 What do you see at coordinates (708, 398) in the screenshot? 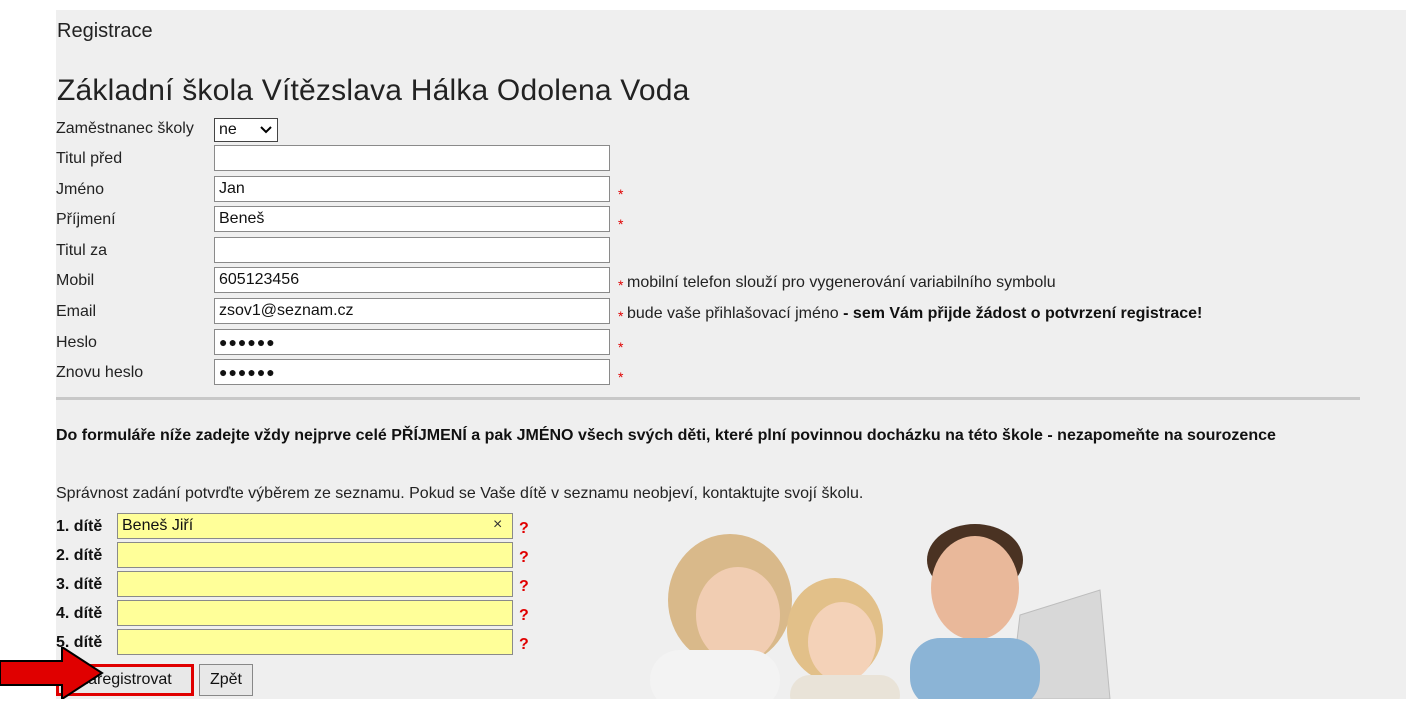
I see `divider` at bounding box center [708, 398].